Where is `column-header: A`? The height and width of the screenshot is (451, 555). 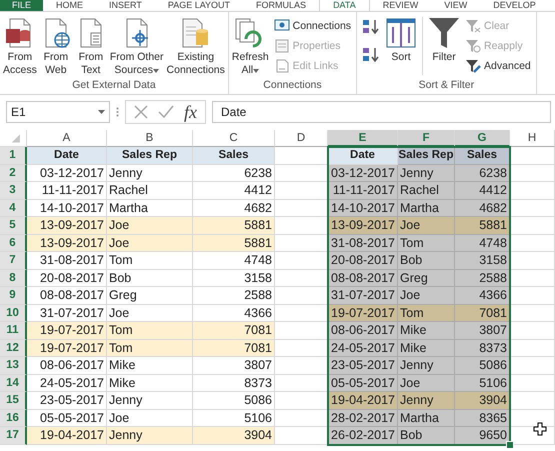 column-header: A is located at coordinates (67, 138).